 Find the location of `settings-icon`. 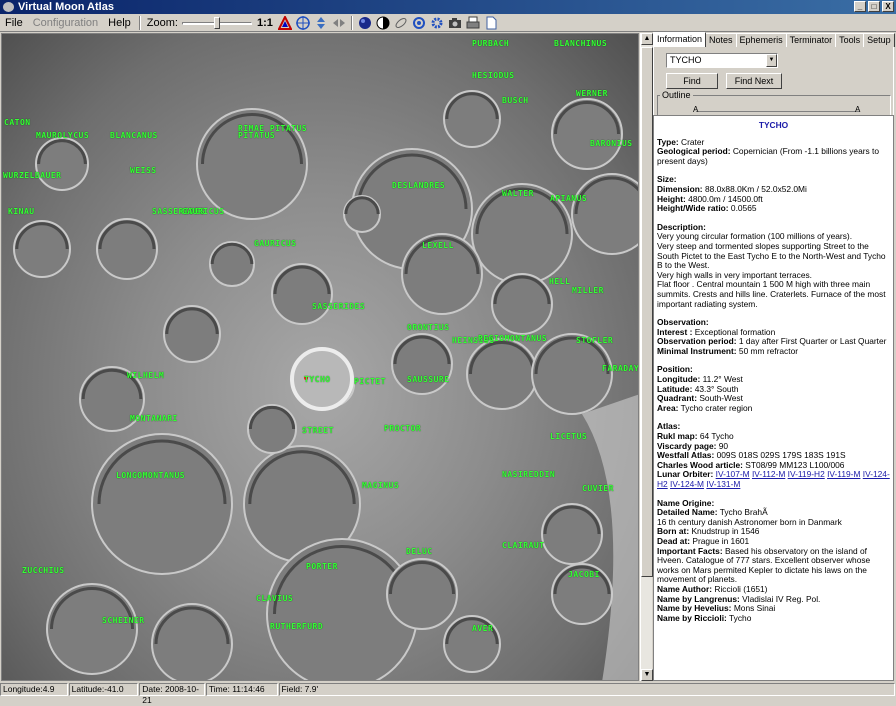

settings-icon is located at coordinates (437, 23).